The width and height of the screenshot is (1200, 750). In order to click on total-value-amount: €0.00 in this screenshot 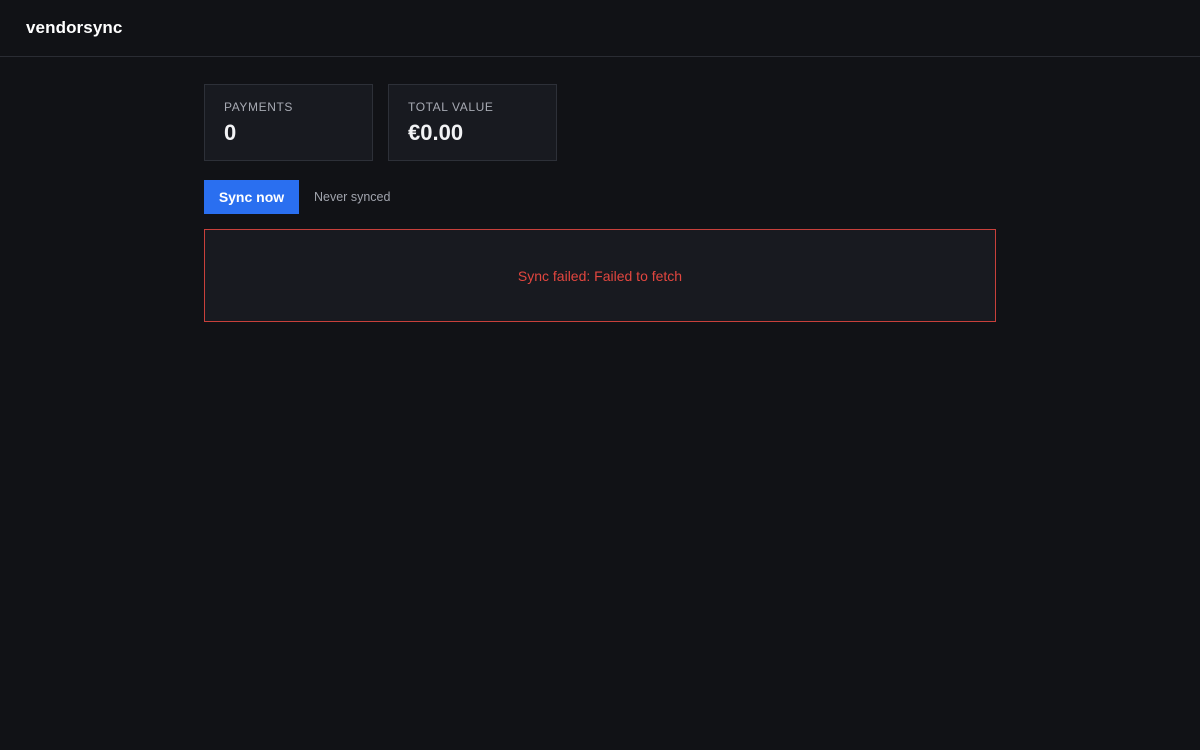, I will do `click(436, 132)`.